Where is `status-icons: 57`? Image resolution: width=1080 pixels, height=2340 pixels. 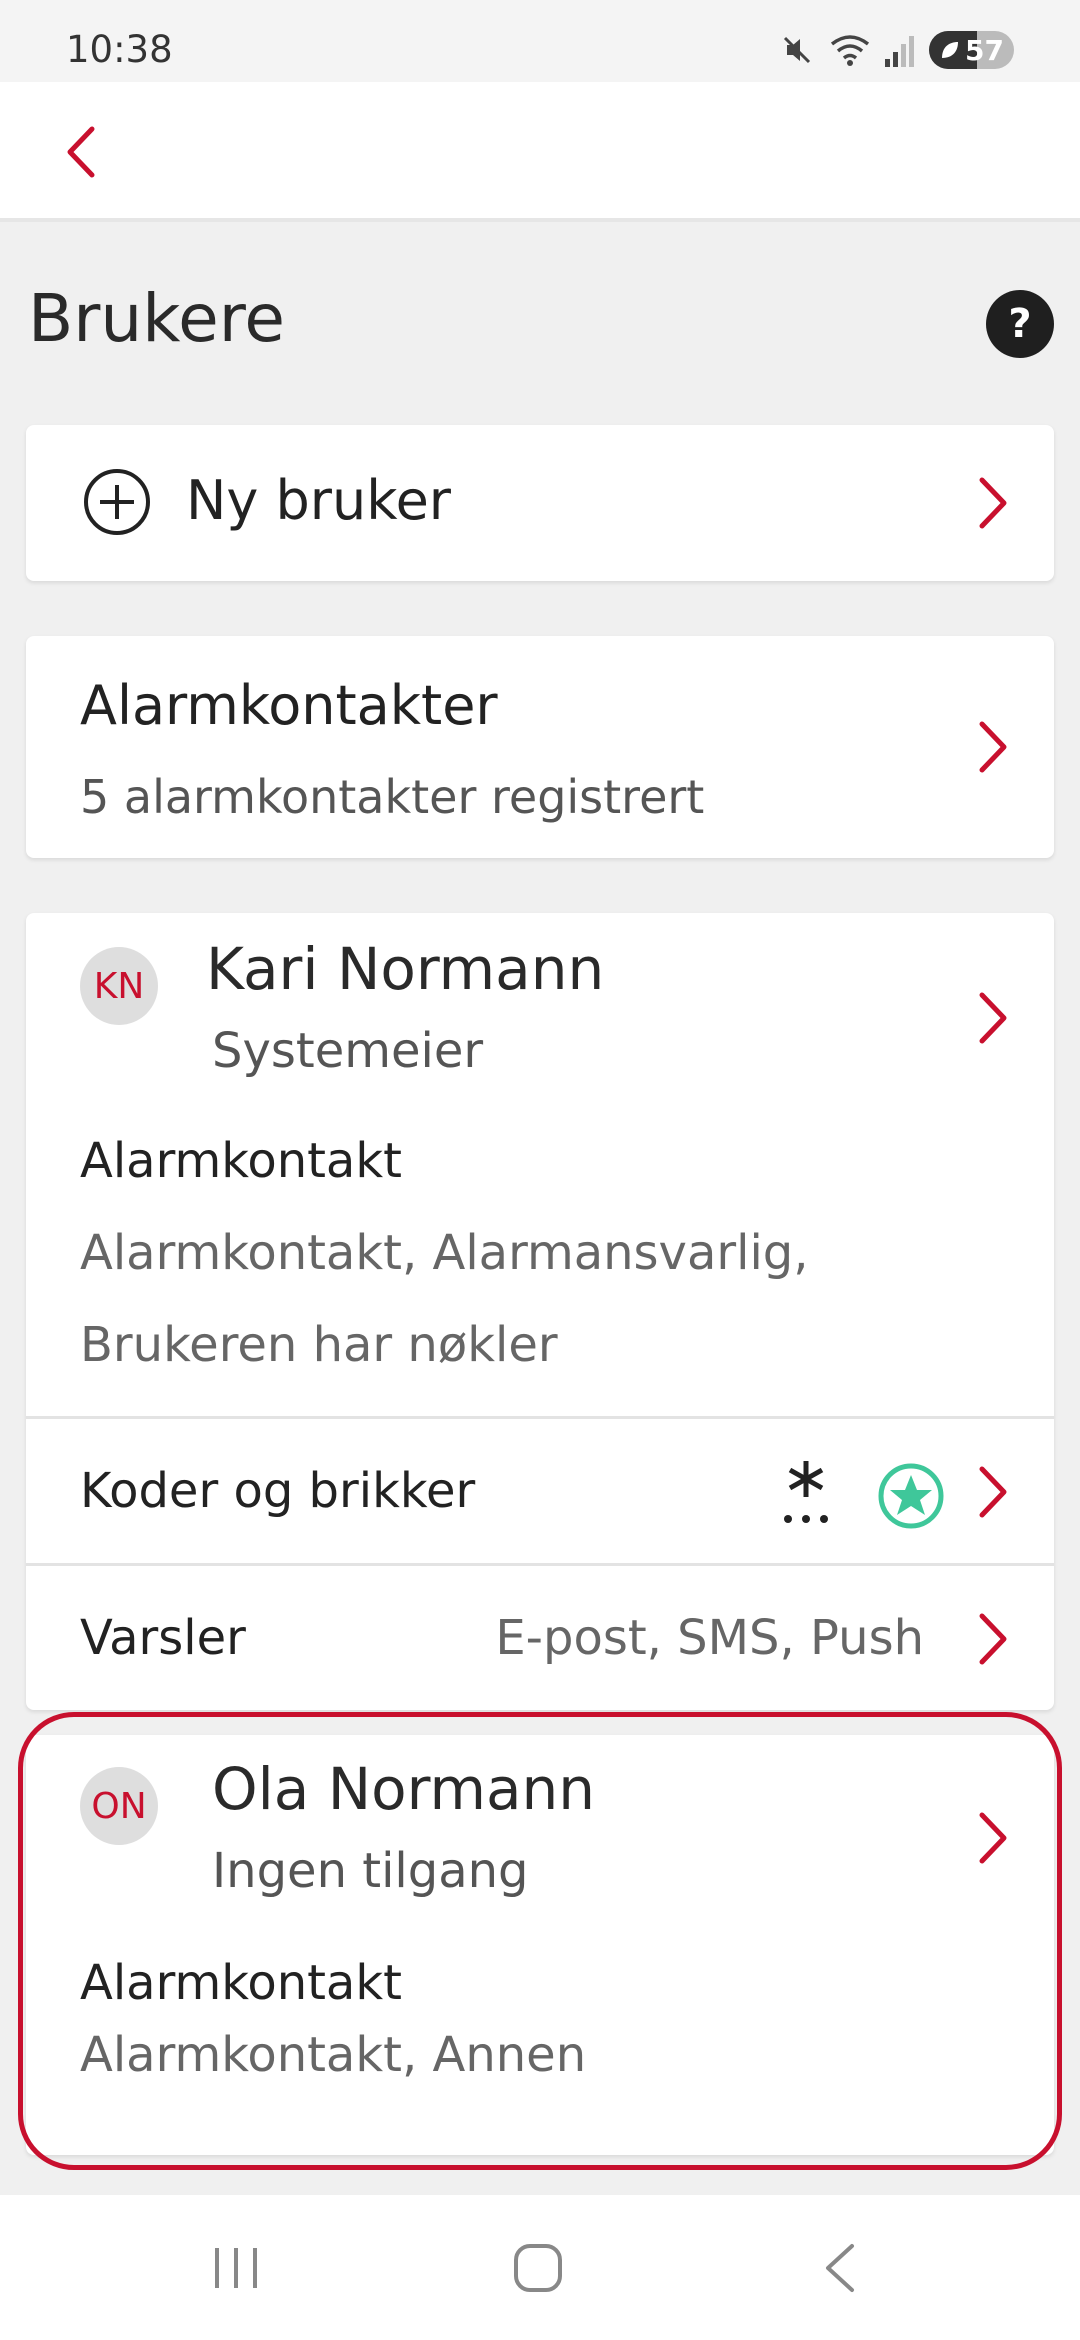 status-icons: 57 is located at coordinates (896, 50).